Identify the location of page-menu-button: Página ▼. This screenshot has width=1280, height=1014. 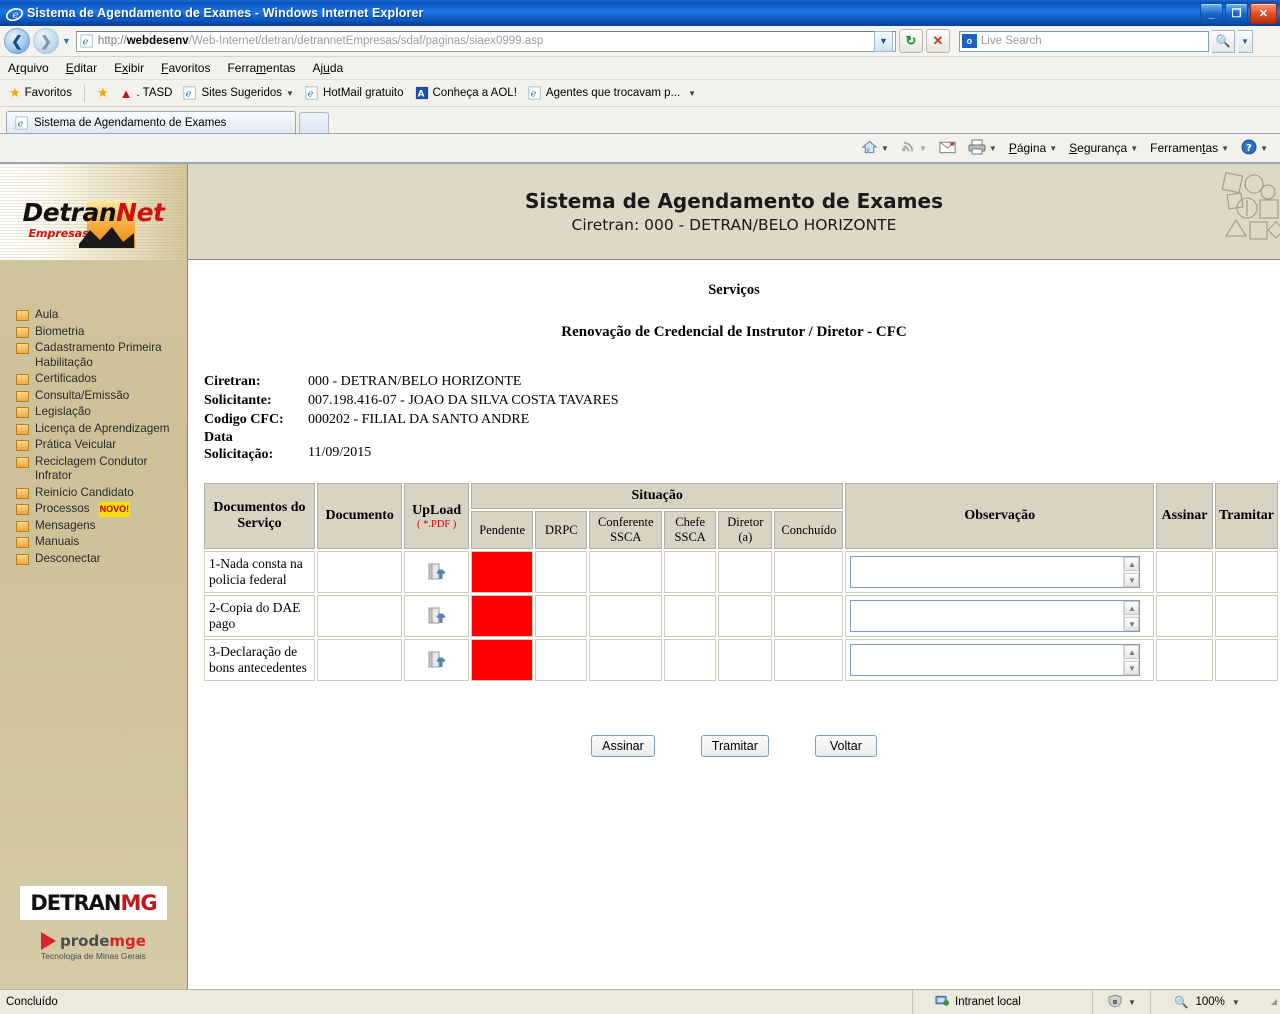
(1033, 148).